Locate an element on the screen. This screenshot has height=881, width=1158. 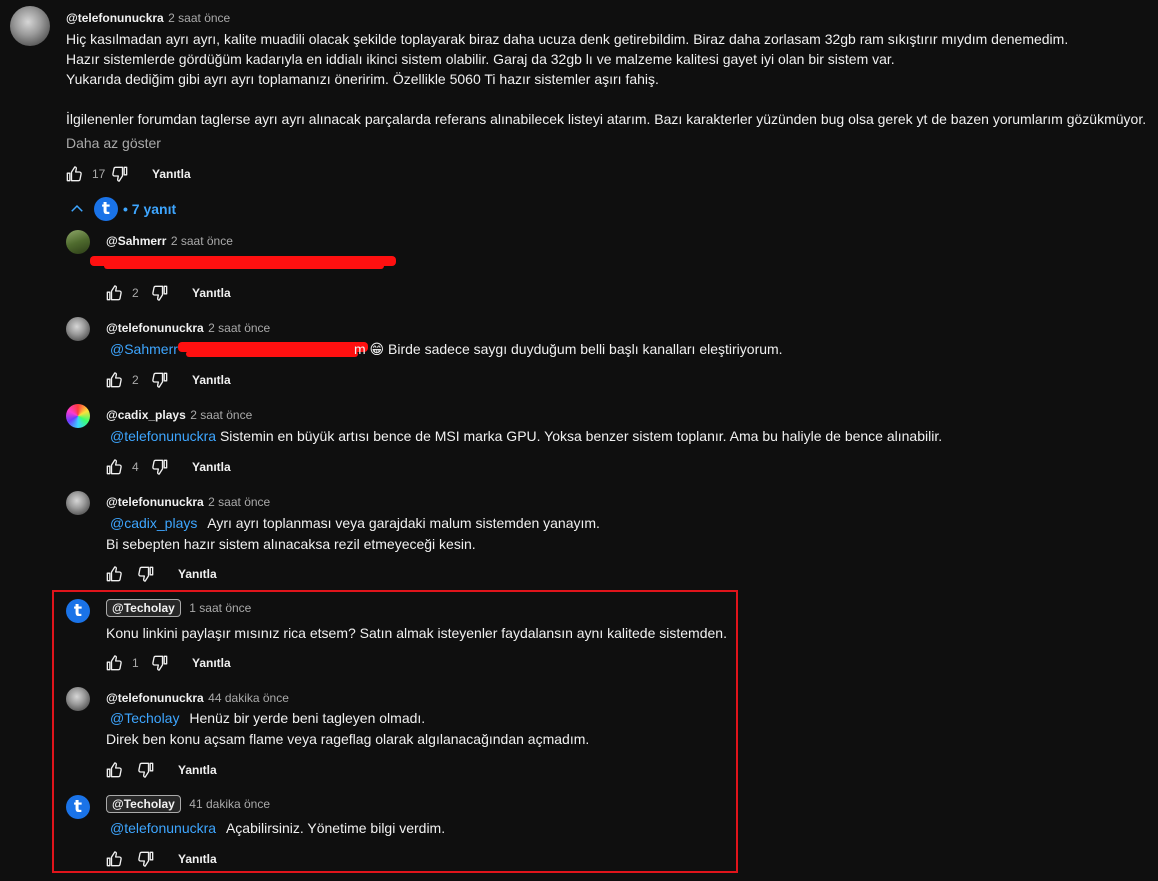
comment-author: @telefonunuckra is located at coordinates (115, 18).